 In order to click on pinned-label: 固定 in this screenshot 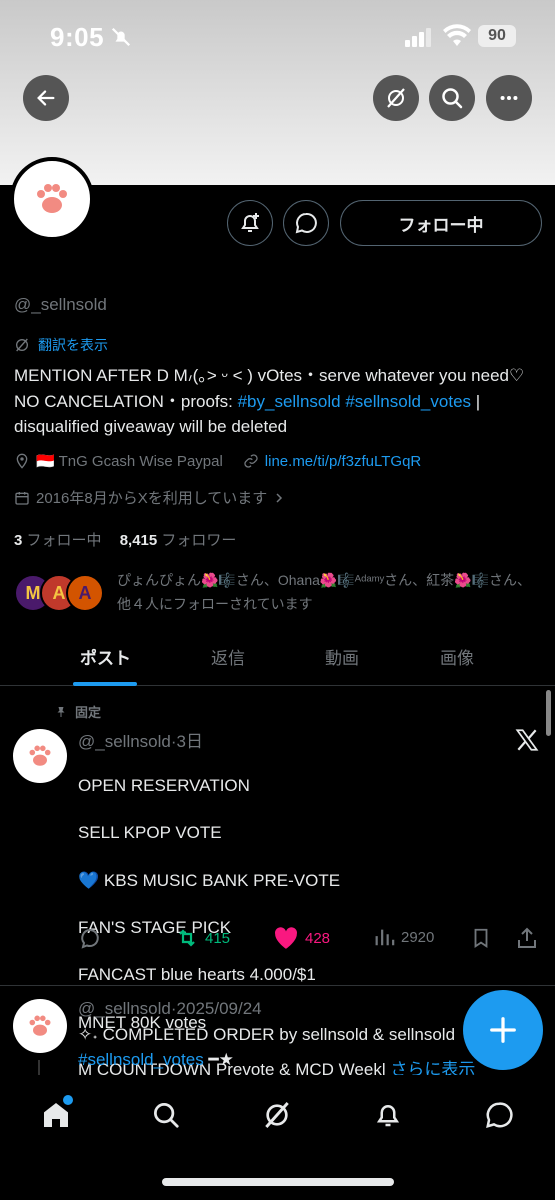, I will do `click(78, 711)`.